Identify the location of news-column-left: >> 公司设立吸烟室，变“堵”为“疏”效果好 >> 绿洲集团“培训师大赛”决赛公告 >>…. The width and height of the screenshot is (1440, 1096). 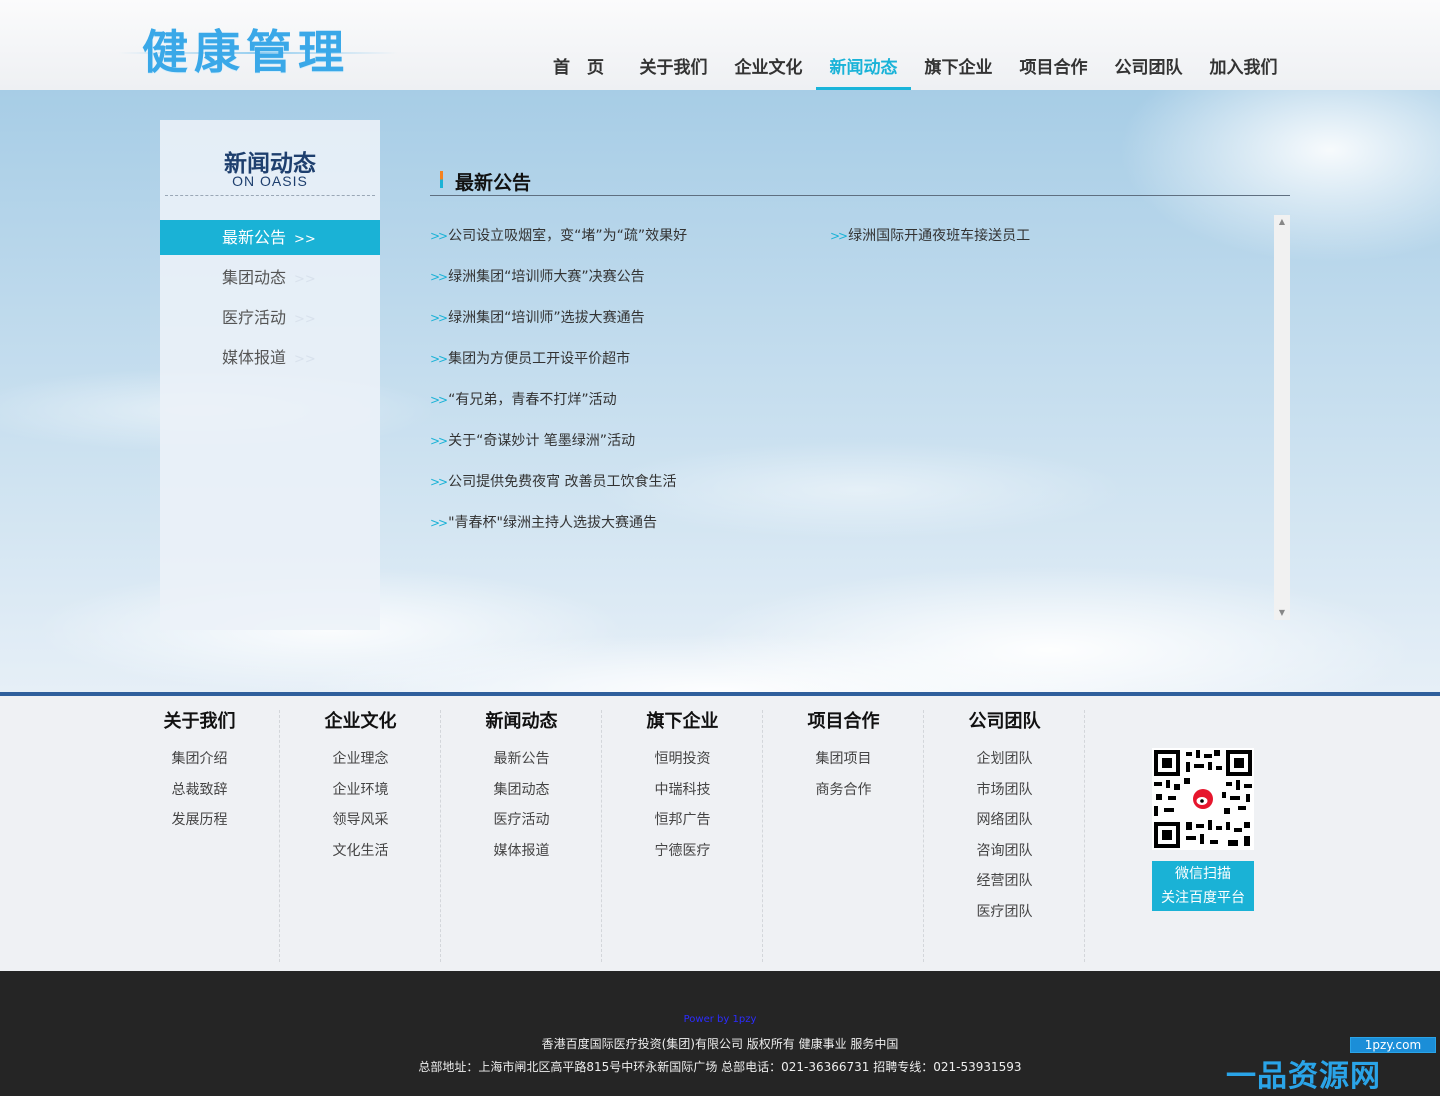
(558, 379).